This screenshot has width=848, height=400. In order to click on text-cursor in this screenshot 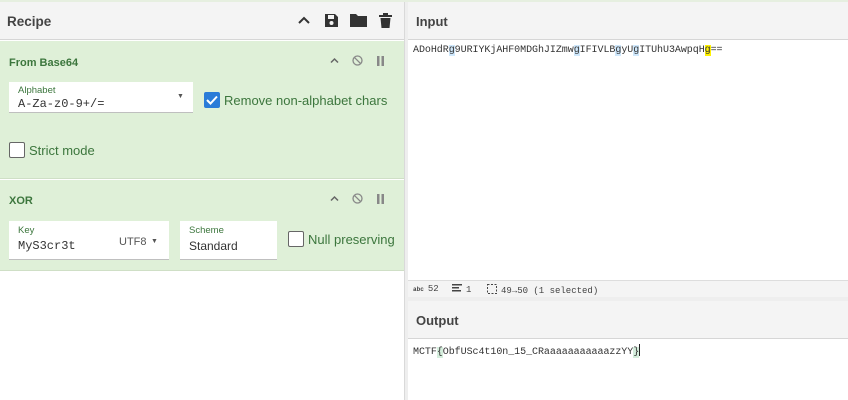, I will do `click(640, 350)`.